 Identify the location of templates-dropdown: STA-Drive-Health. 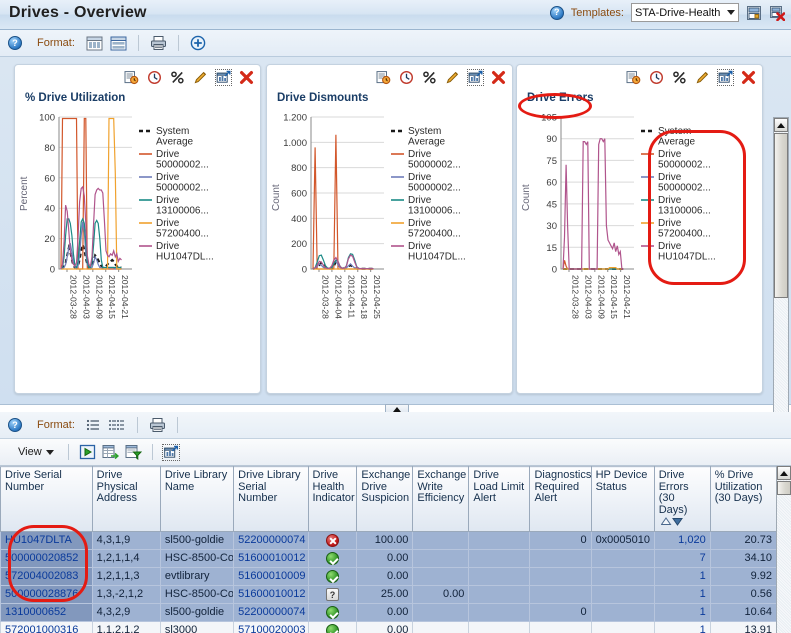
(685, 12).